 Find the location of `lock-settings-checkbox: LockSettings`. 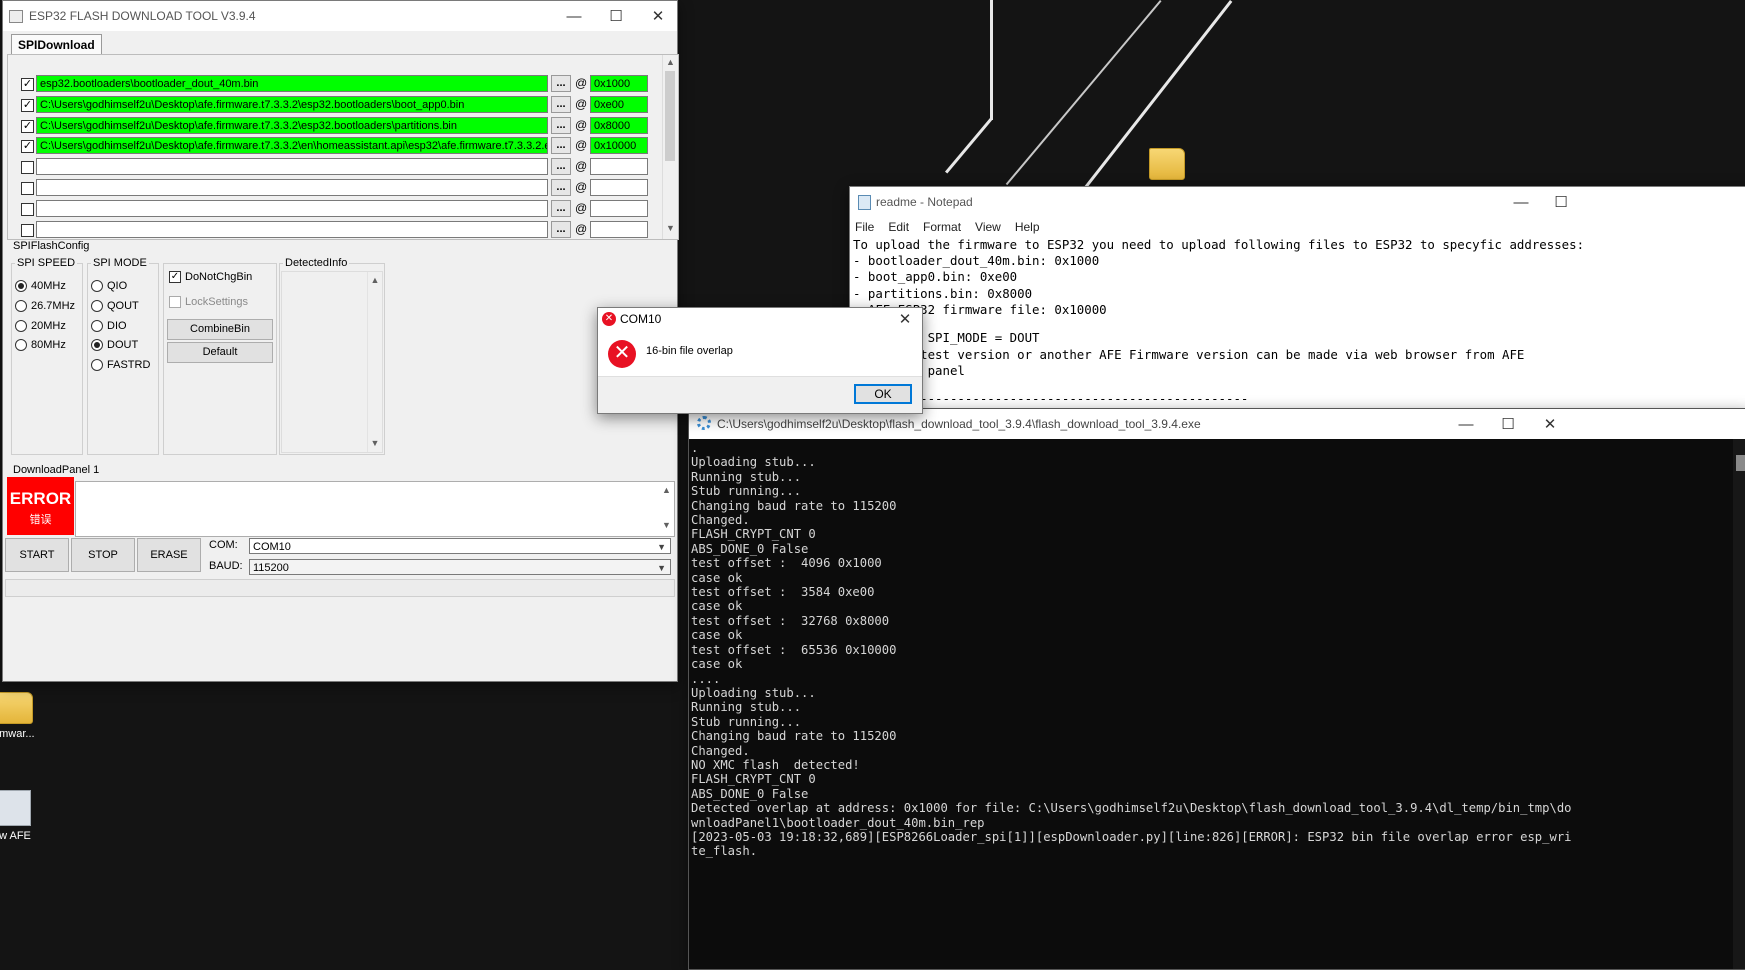

lock-settings-checkbox: LockSettings is located at coordinates (208, 302).